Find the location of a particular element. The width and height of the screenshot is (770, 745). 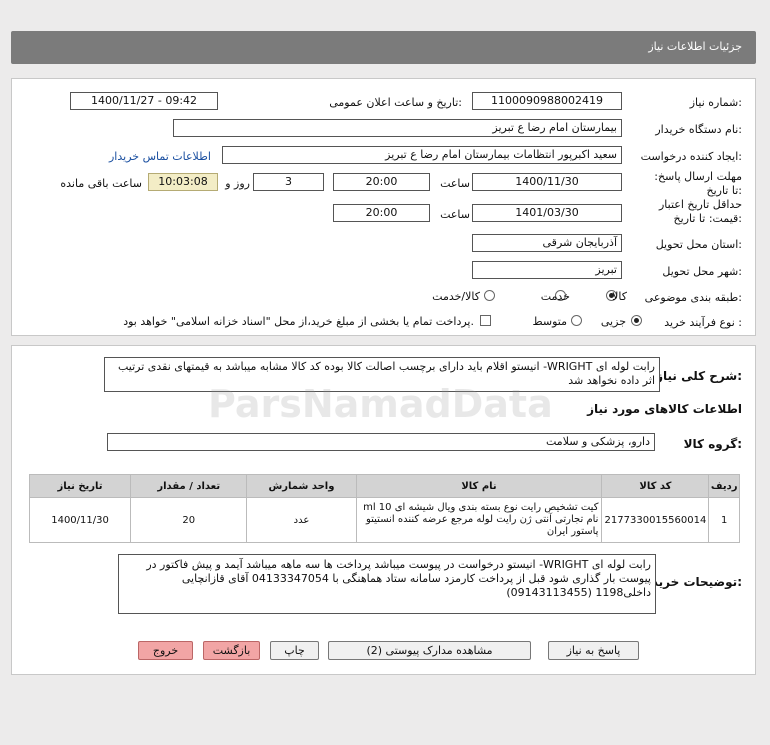

purchase-option-medium: متوسط is located at coordinates (549, 321).